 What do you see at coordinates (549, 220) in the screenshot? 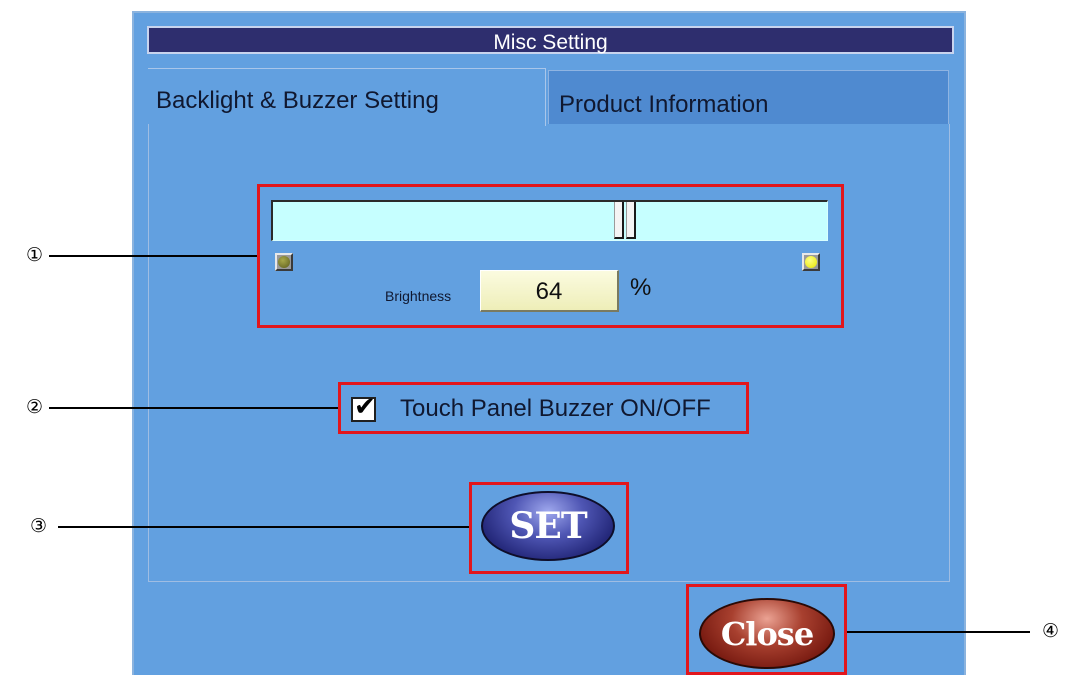
I see `brightness-slider` at bounding box center [549, 220].